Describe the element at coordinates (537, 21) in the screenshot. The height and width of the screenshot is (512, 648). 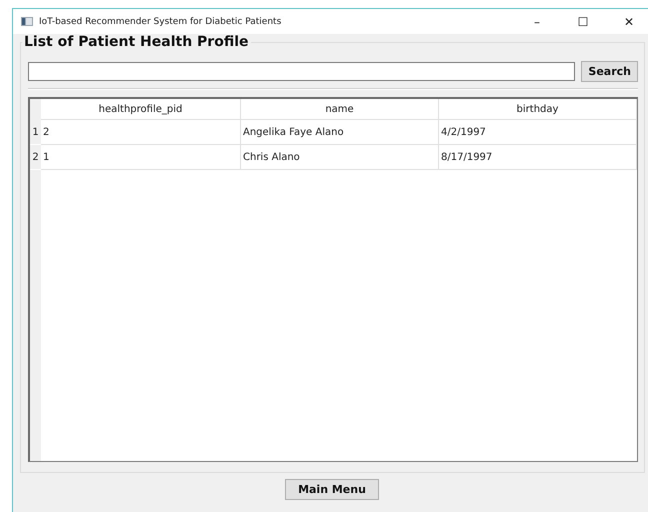
I see `minimize-button: –` at that location.